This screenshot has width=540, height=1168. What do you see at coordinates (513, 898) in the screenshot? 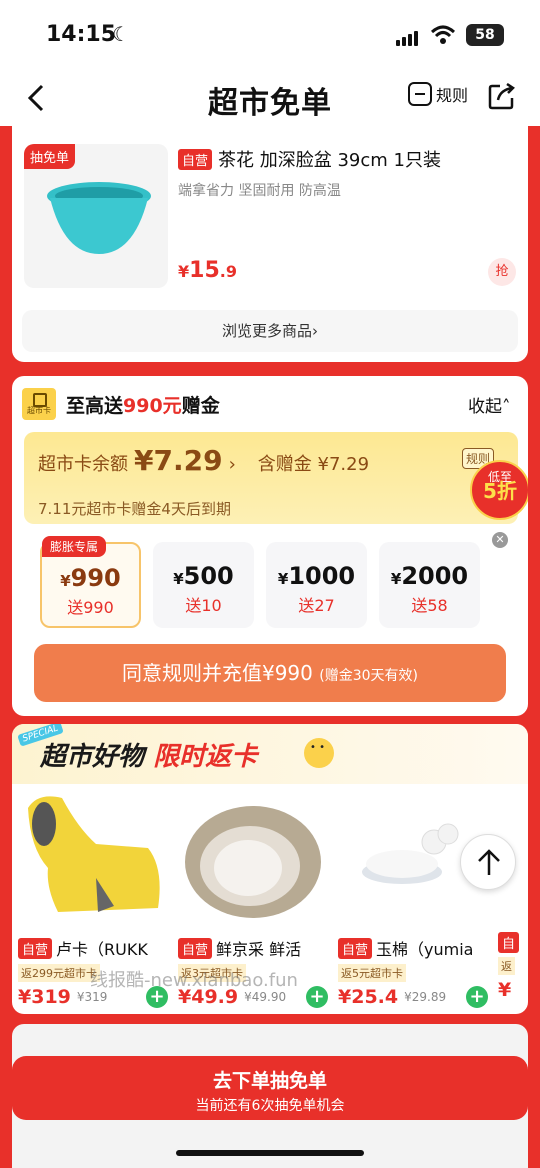
I see `goods-item: 自 返 ¥` at bounding box center [513, 898].